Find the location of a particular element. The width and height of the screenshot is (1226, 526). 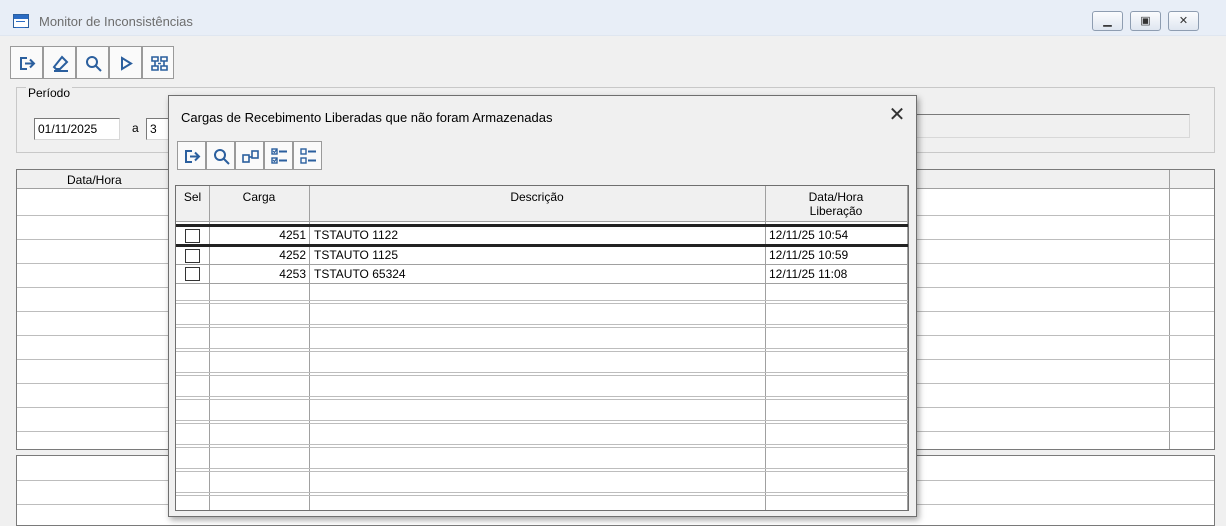

maximize-icon: ▣ is located at coordinates (1145, 21).